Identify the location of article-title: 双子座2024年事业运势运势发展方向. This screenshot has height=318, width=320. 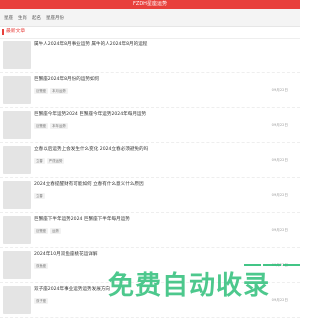
(72, 290).